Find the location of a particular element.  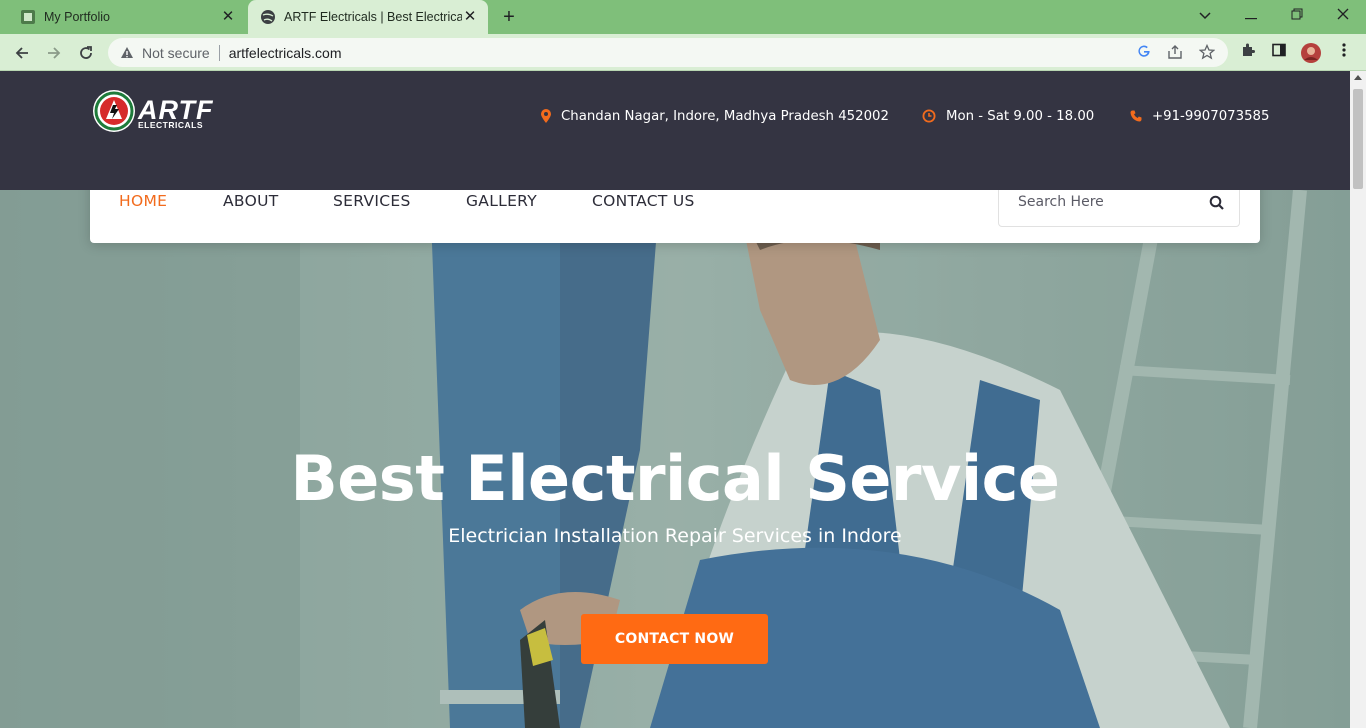

warning-icon is located at coordinates (127, 52).